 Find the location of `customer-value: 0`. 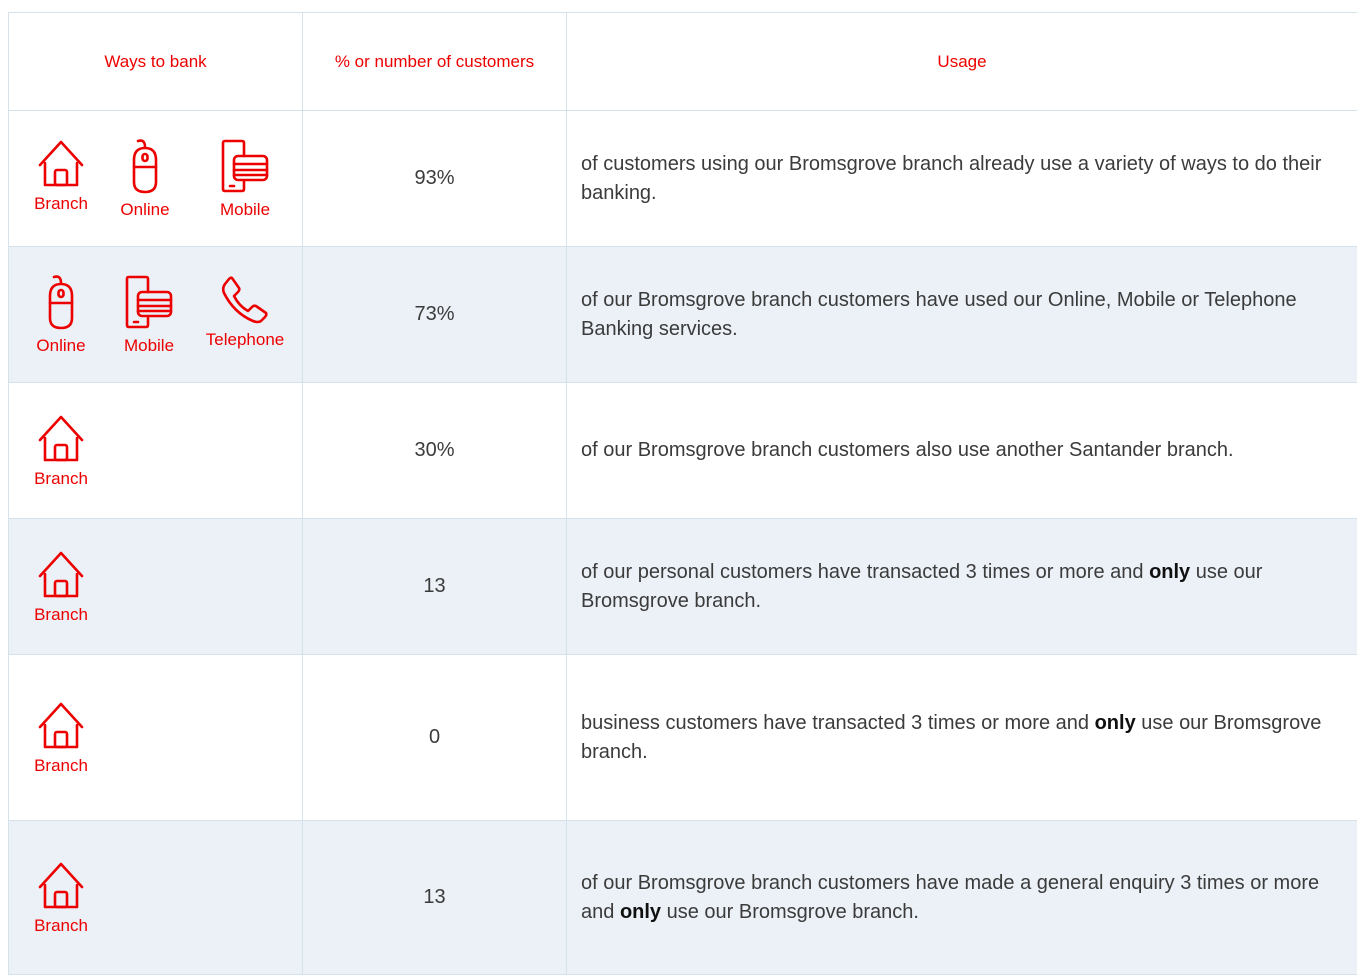

customer-value: 0 is located at coordinates (434, 737).